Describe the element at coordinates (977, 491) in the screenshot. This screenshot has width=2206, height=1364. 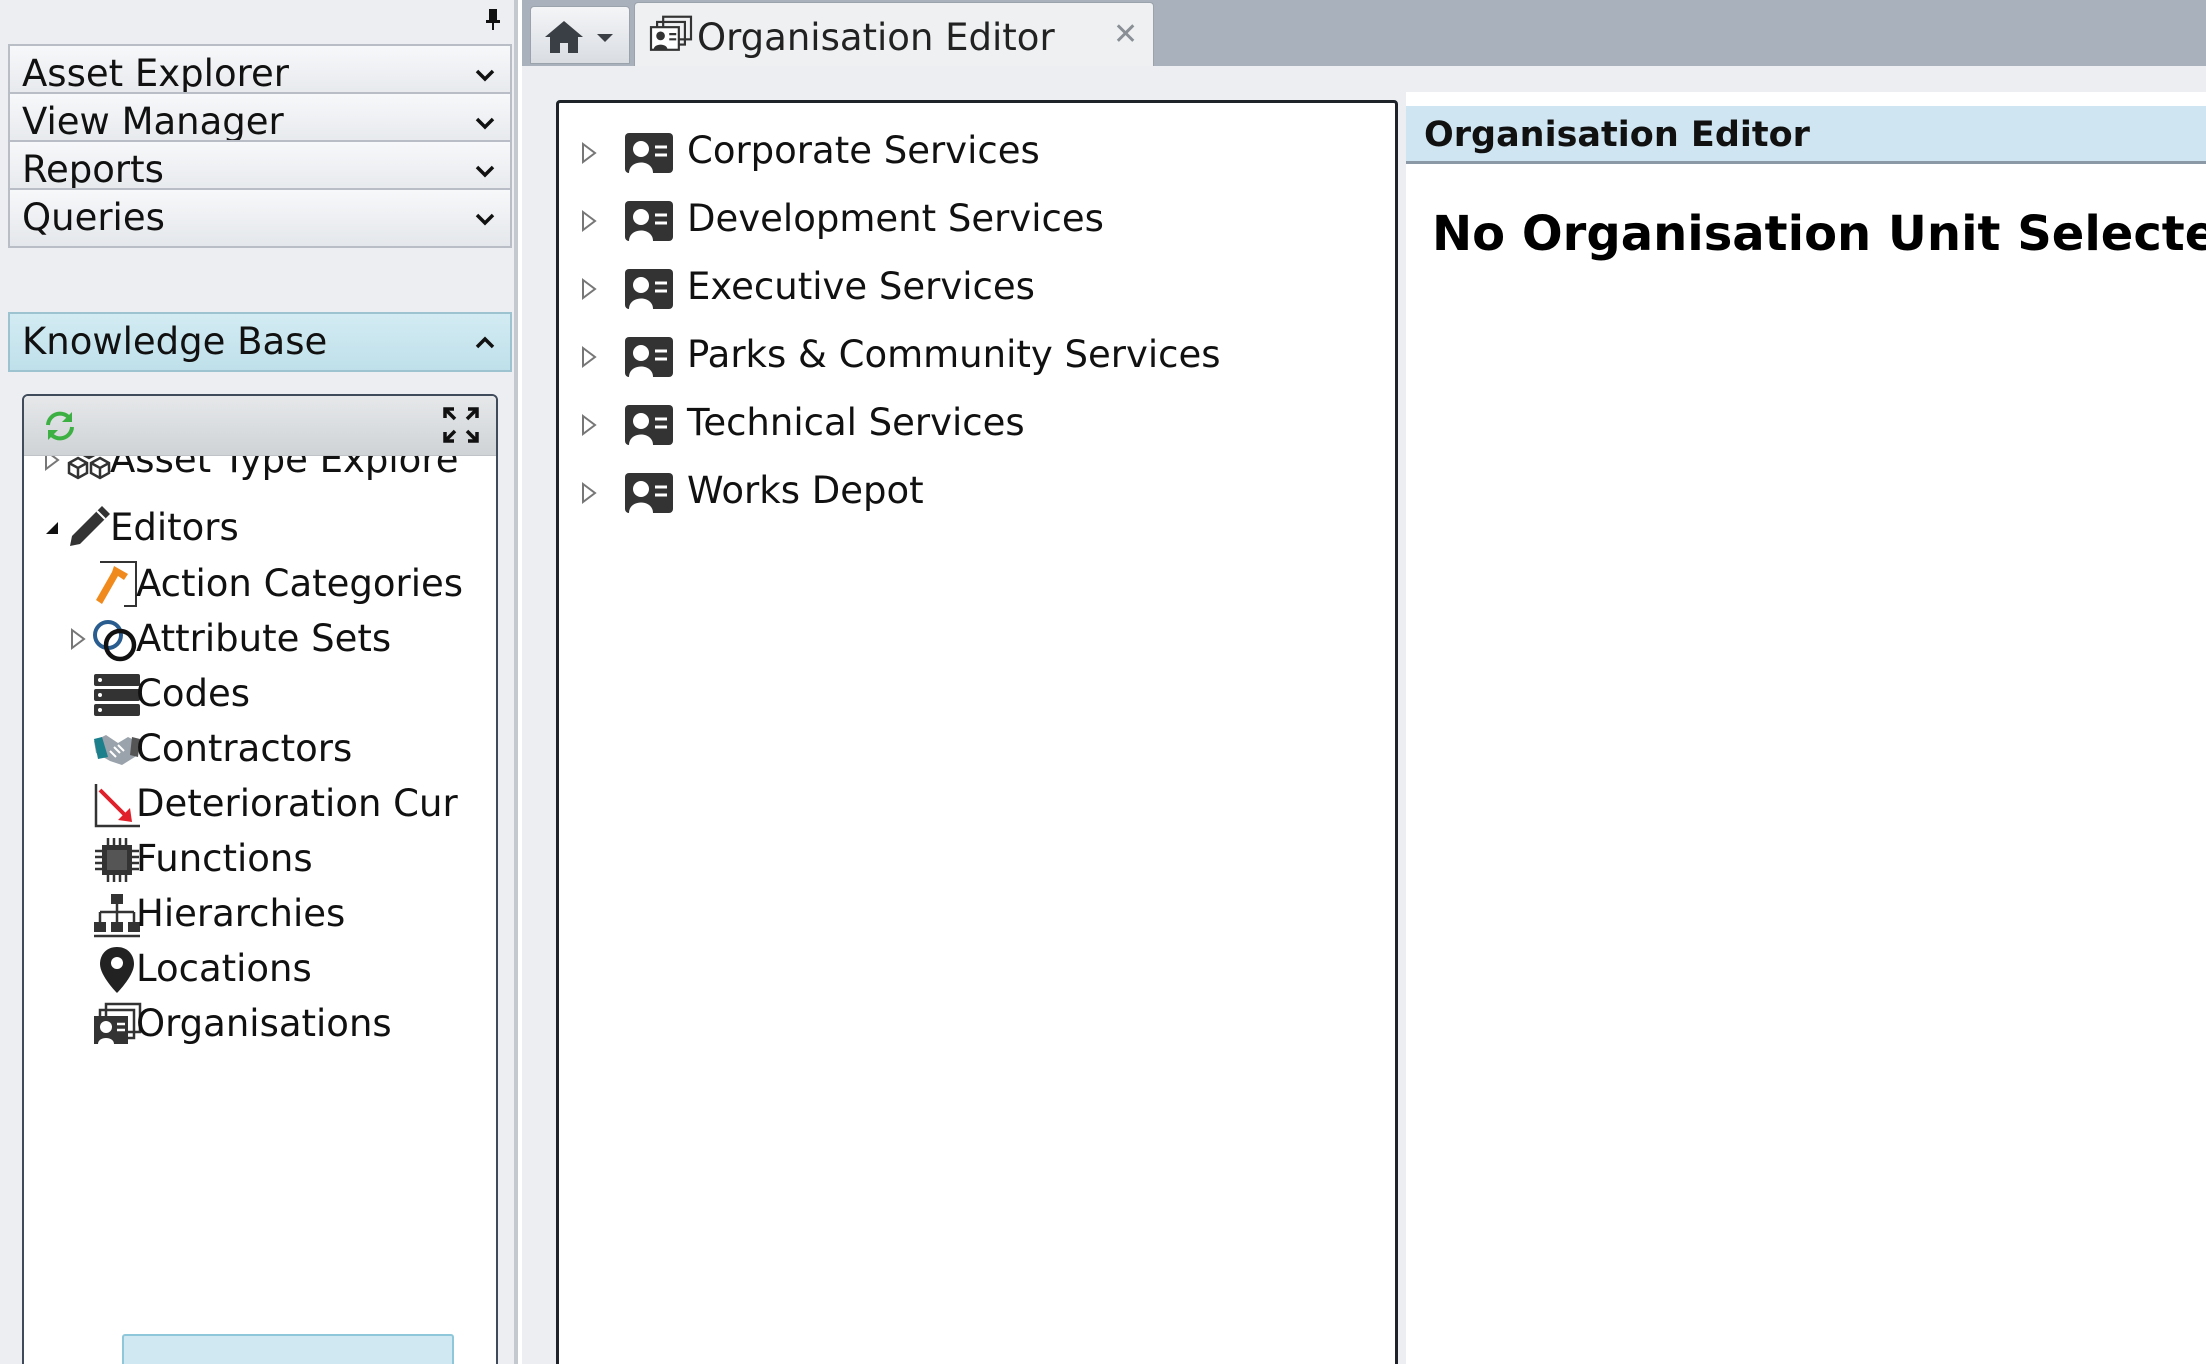
I see `org-tree-item: Works Depot` at that location.